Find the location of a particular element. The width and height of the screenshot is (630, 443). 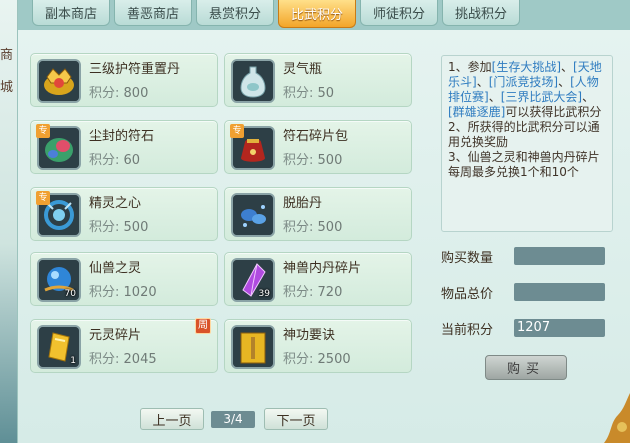

weekly-limit-badge: 周 is located at coordinates (203, 326).